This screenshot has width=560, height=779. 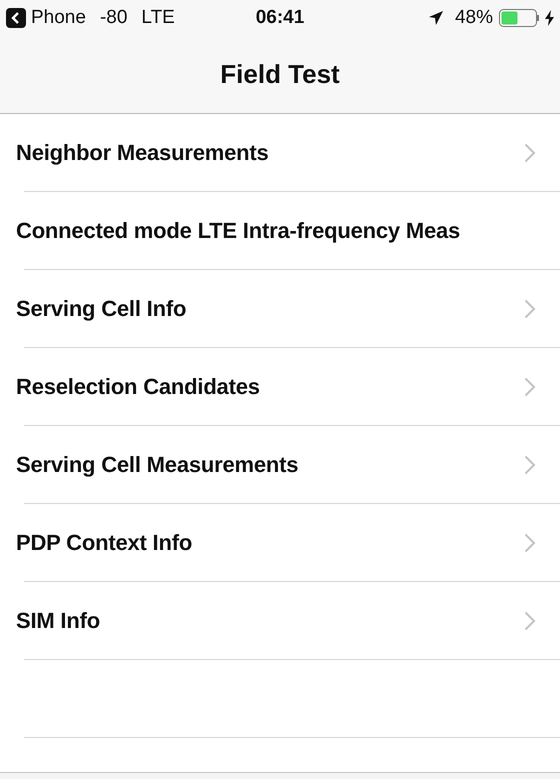 What do you see at coordinates (280, 464) in the screenshot?
I see `menu-row: Serving Cell Measurements` at bounding box center [280, 464].